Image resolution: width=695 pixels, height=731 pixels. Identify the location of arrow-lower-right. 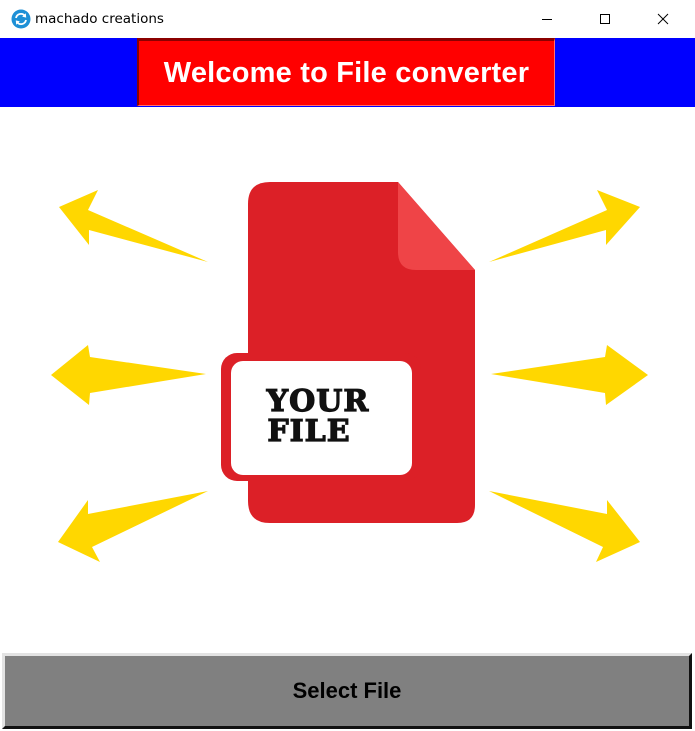
(564, 526).